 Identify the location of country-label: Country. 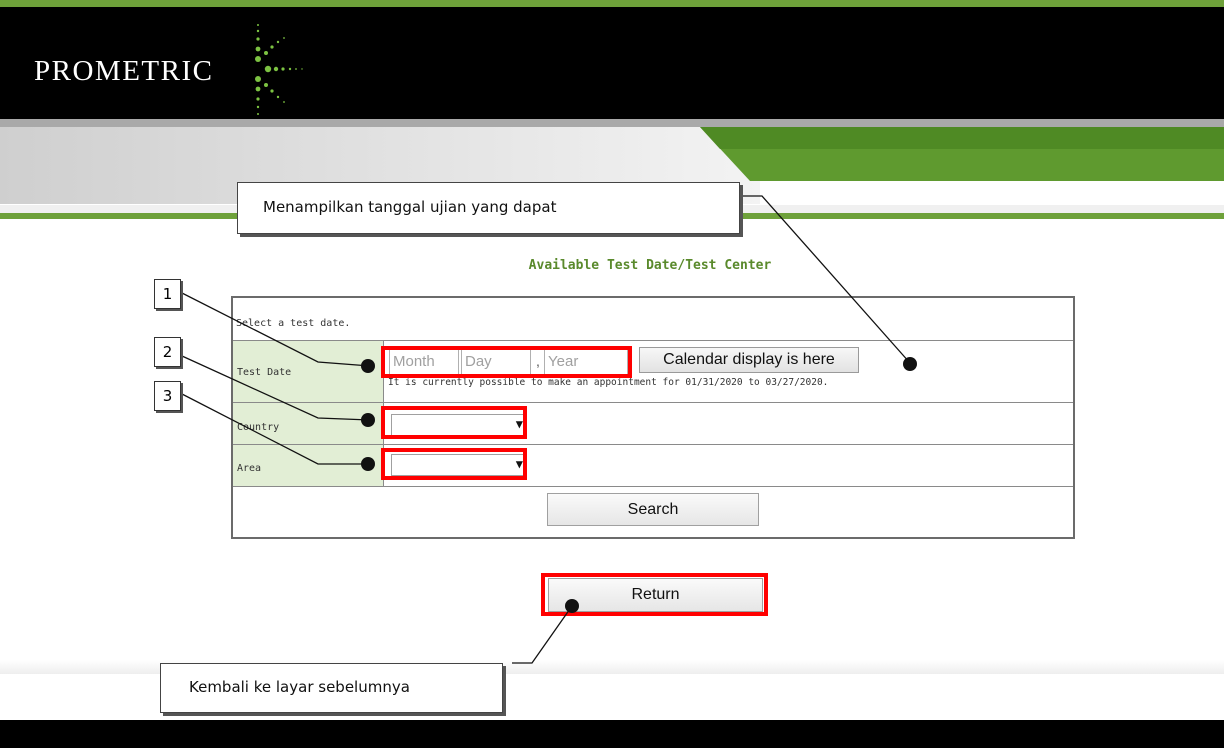
(258, 427).